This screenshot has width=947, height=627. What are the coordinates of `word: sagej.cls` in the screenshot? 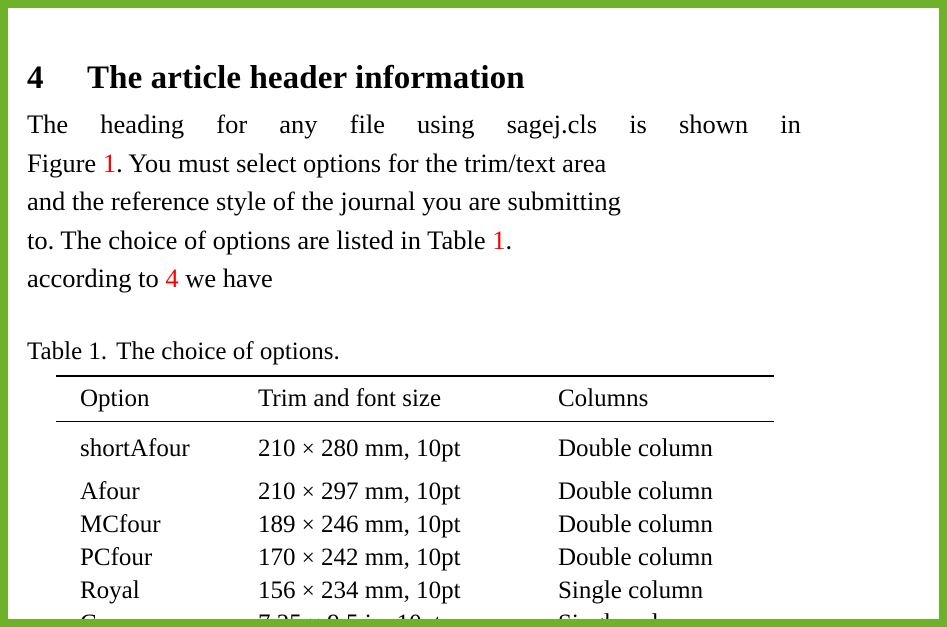 It's located at (552, 124).